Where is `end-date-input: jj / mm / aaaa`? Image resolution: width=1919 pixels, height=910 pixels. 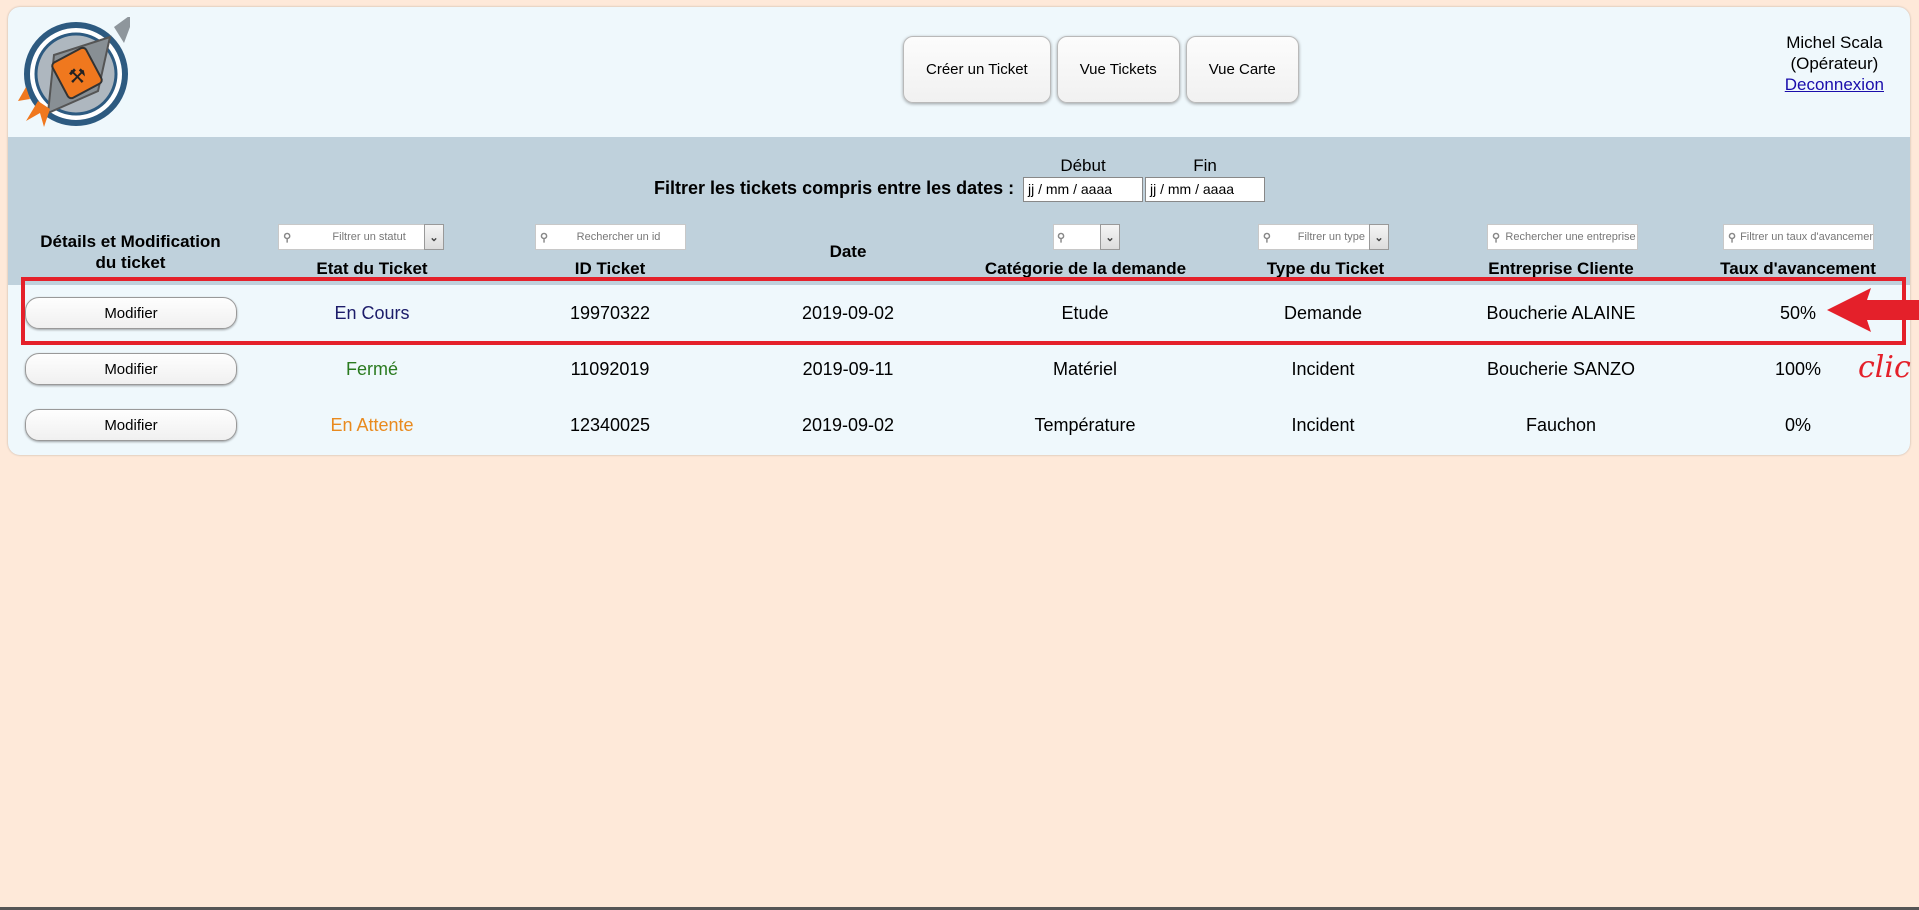
end-date-input: jj / mm / aaaa is located at coordinates (1205, 189).